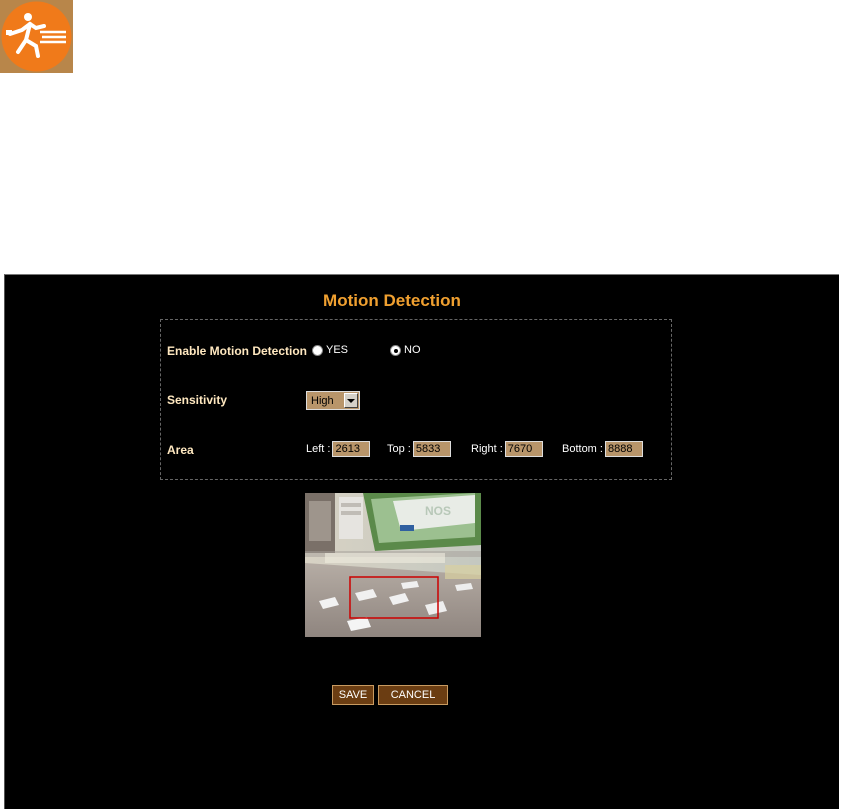 The width and height of the screenshot is (842, 811). I want to click on area-right-group: Right : 7670, so click(507, 449).